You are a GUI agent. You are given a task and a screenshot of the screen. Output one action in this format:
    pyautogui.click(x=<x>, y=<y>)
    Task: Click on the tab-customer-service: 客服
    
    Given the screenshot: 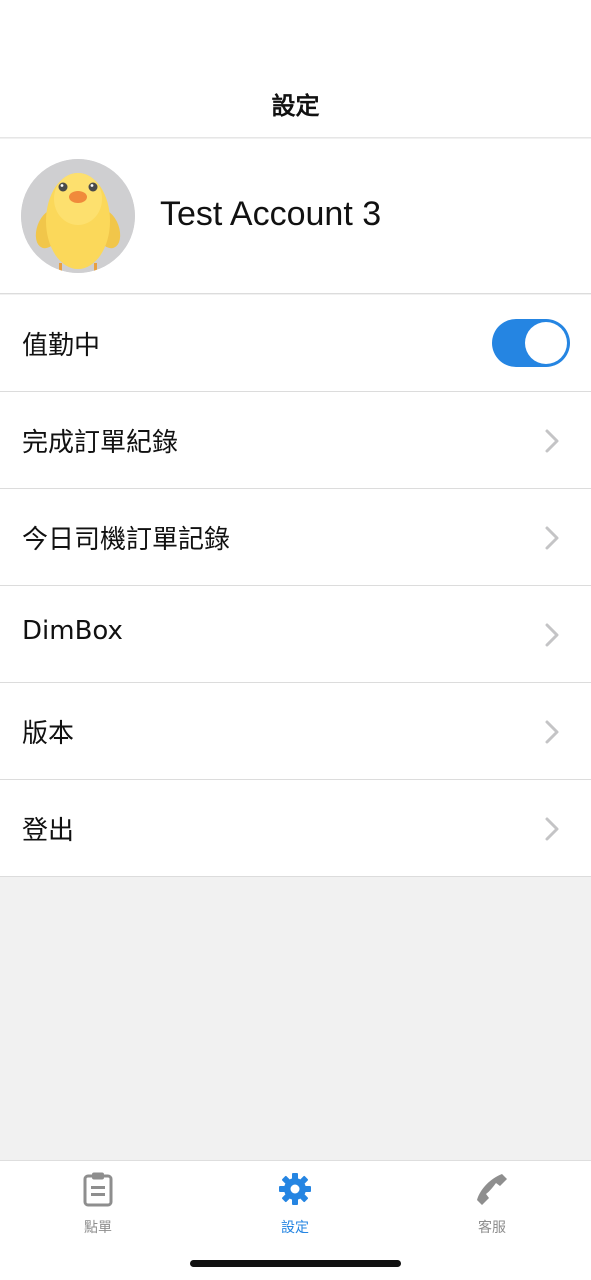 What is the action you would take?
    pyautogui.click(x=492, y=1204)
    